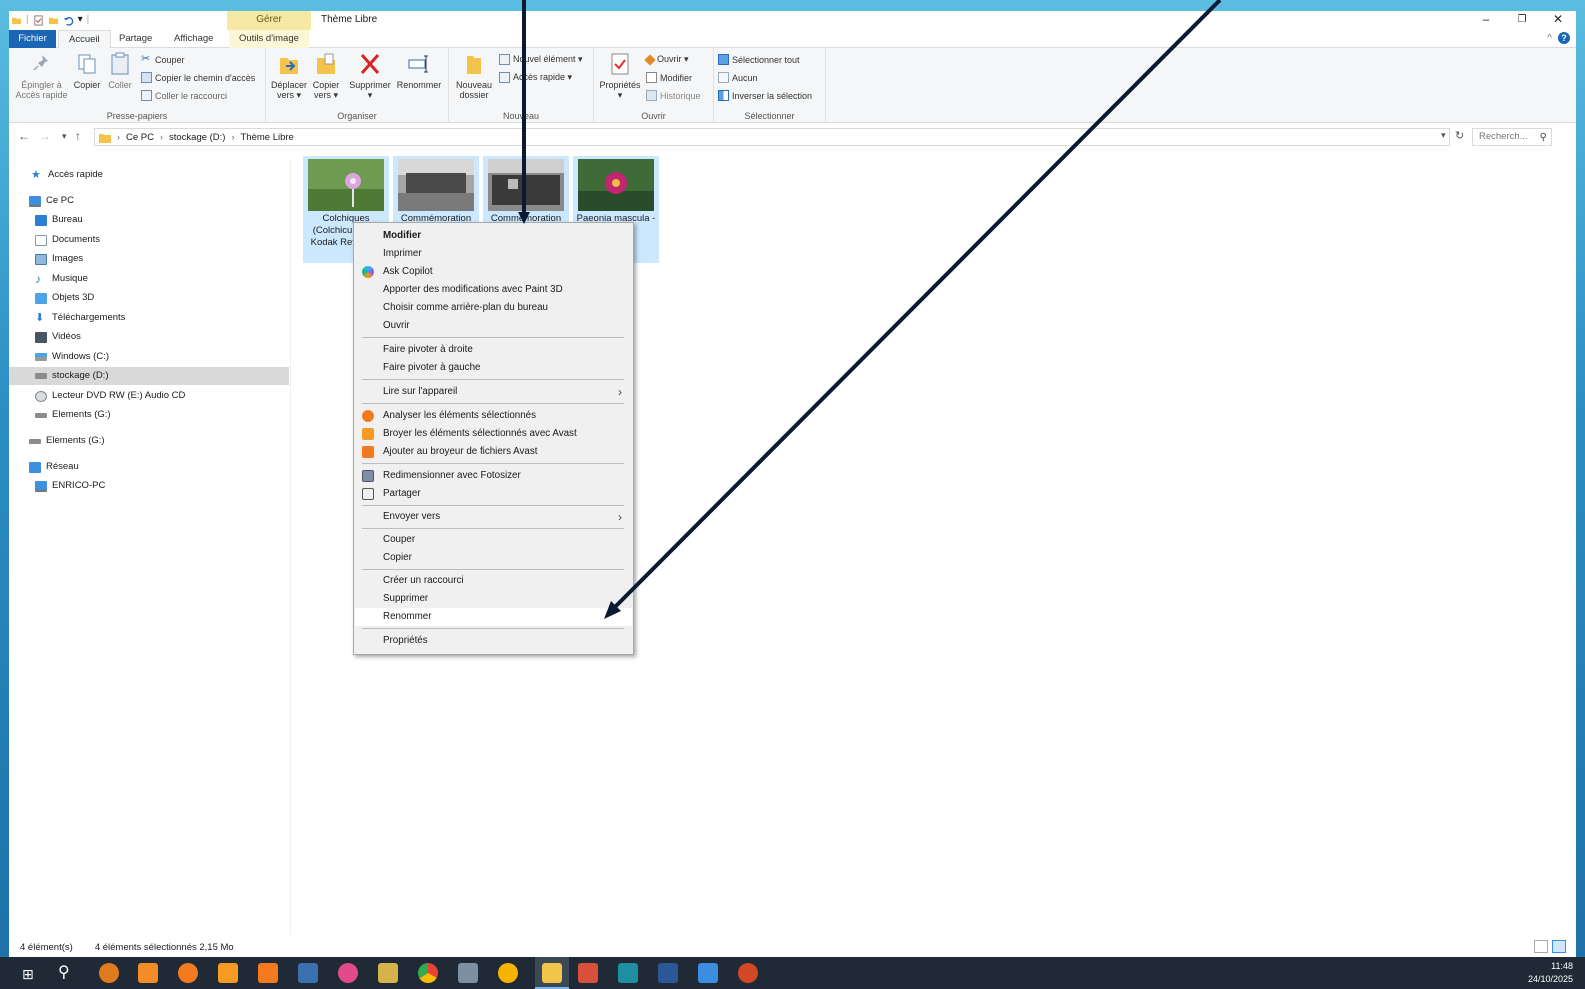 Image resolution: width=1585 pixels, height=989 pixels. What do you see at coordinates (493, 540) in the screenshot?
I see `menu-item-cut: Couper` at bounding box center [493, 540].